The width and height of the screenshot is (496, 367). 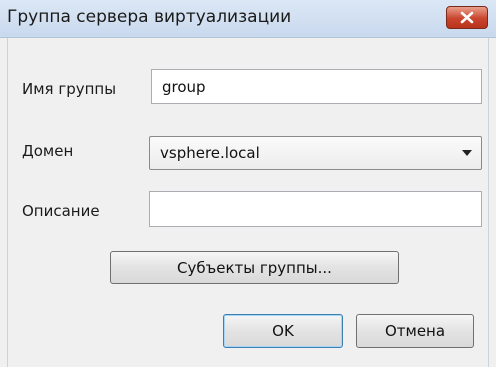 I want to click on close-icon, so click(x=467, y=17).